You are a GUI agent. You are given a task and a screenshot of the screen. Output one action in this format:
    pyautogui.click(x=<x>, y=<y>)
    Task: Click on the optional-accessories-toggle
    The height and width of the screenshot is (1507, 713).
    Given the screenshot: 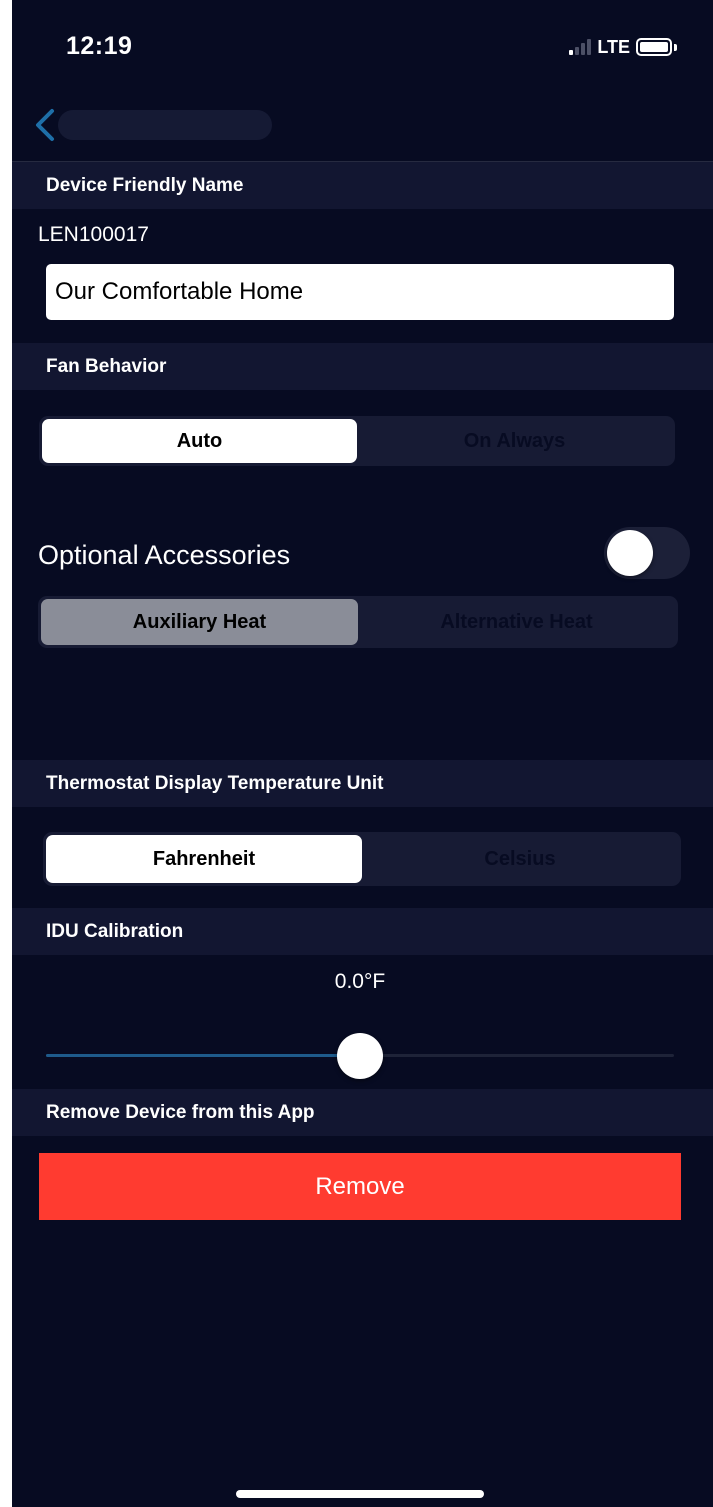 What is the action you would take?
    pyautogui.click(x=647, y=553)
    